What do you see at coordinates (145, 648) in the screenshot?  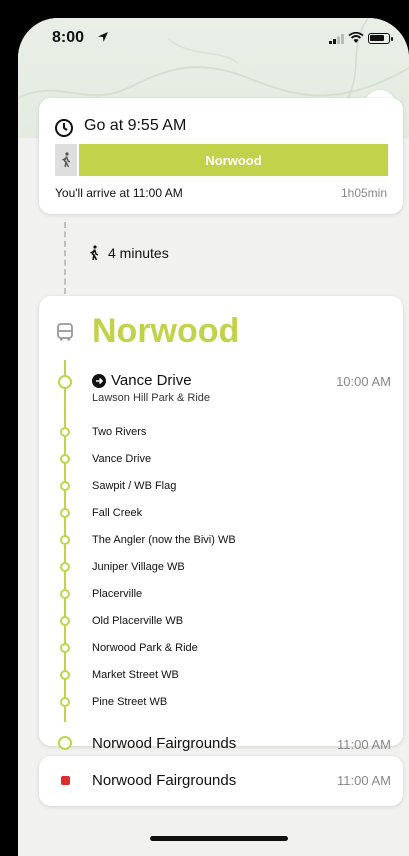 I see `stop-item: Norwood Park & Ride` at bounding box center [145, 648].